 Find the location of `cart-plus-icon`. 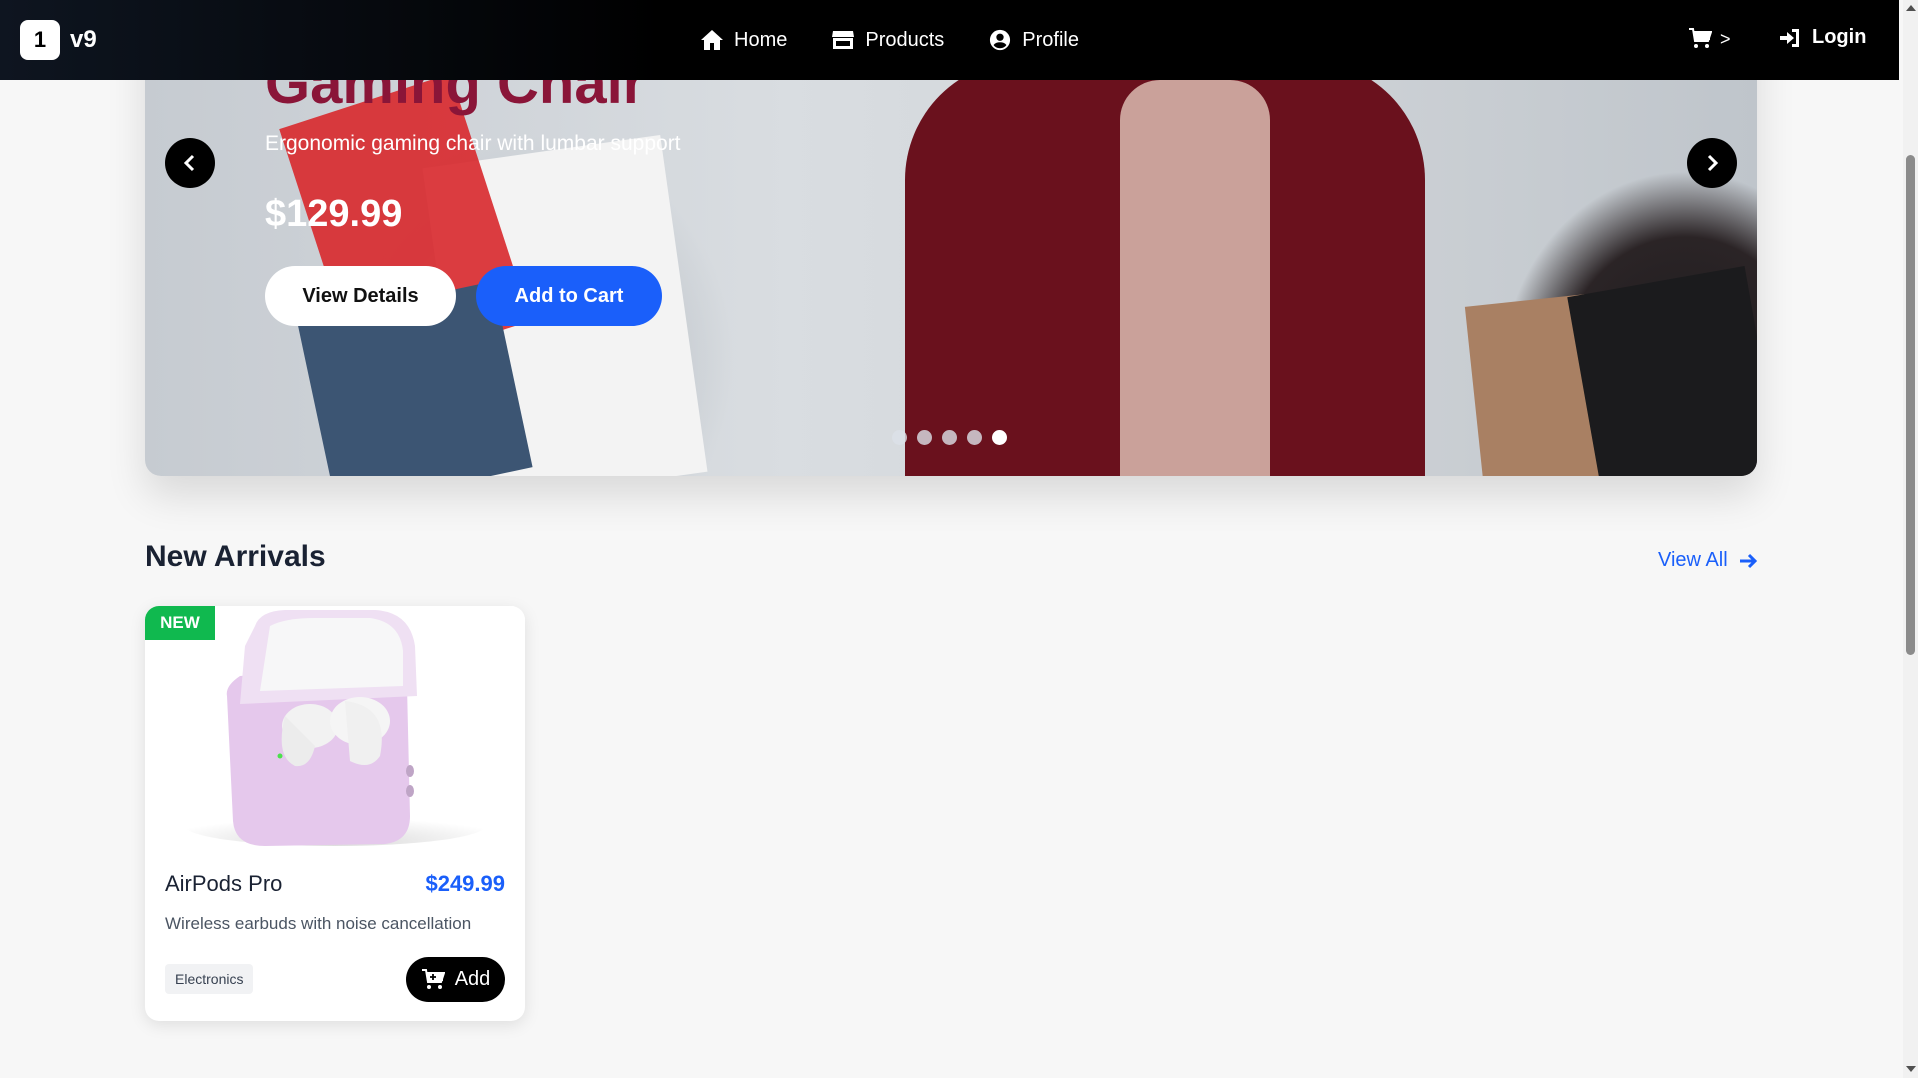

cart-plus-icon is located at coordinates (433, 978).